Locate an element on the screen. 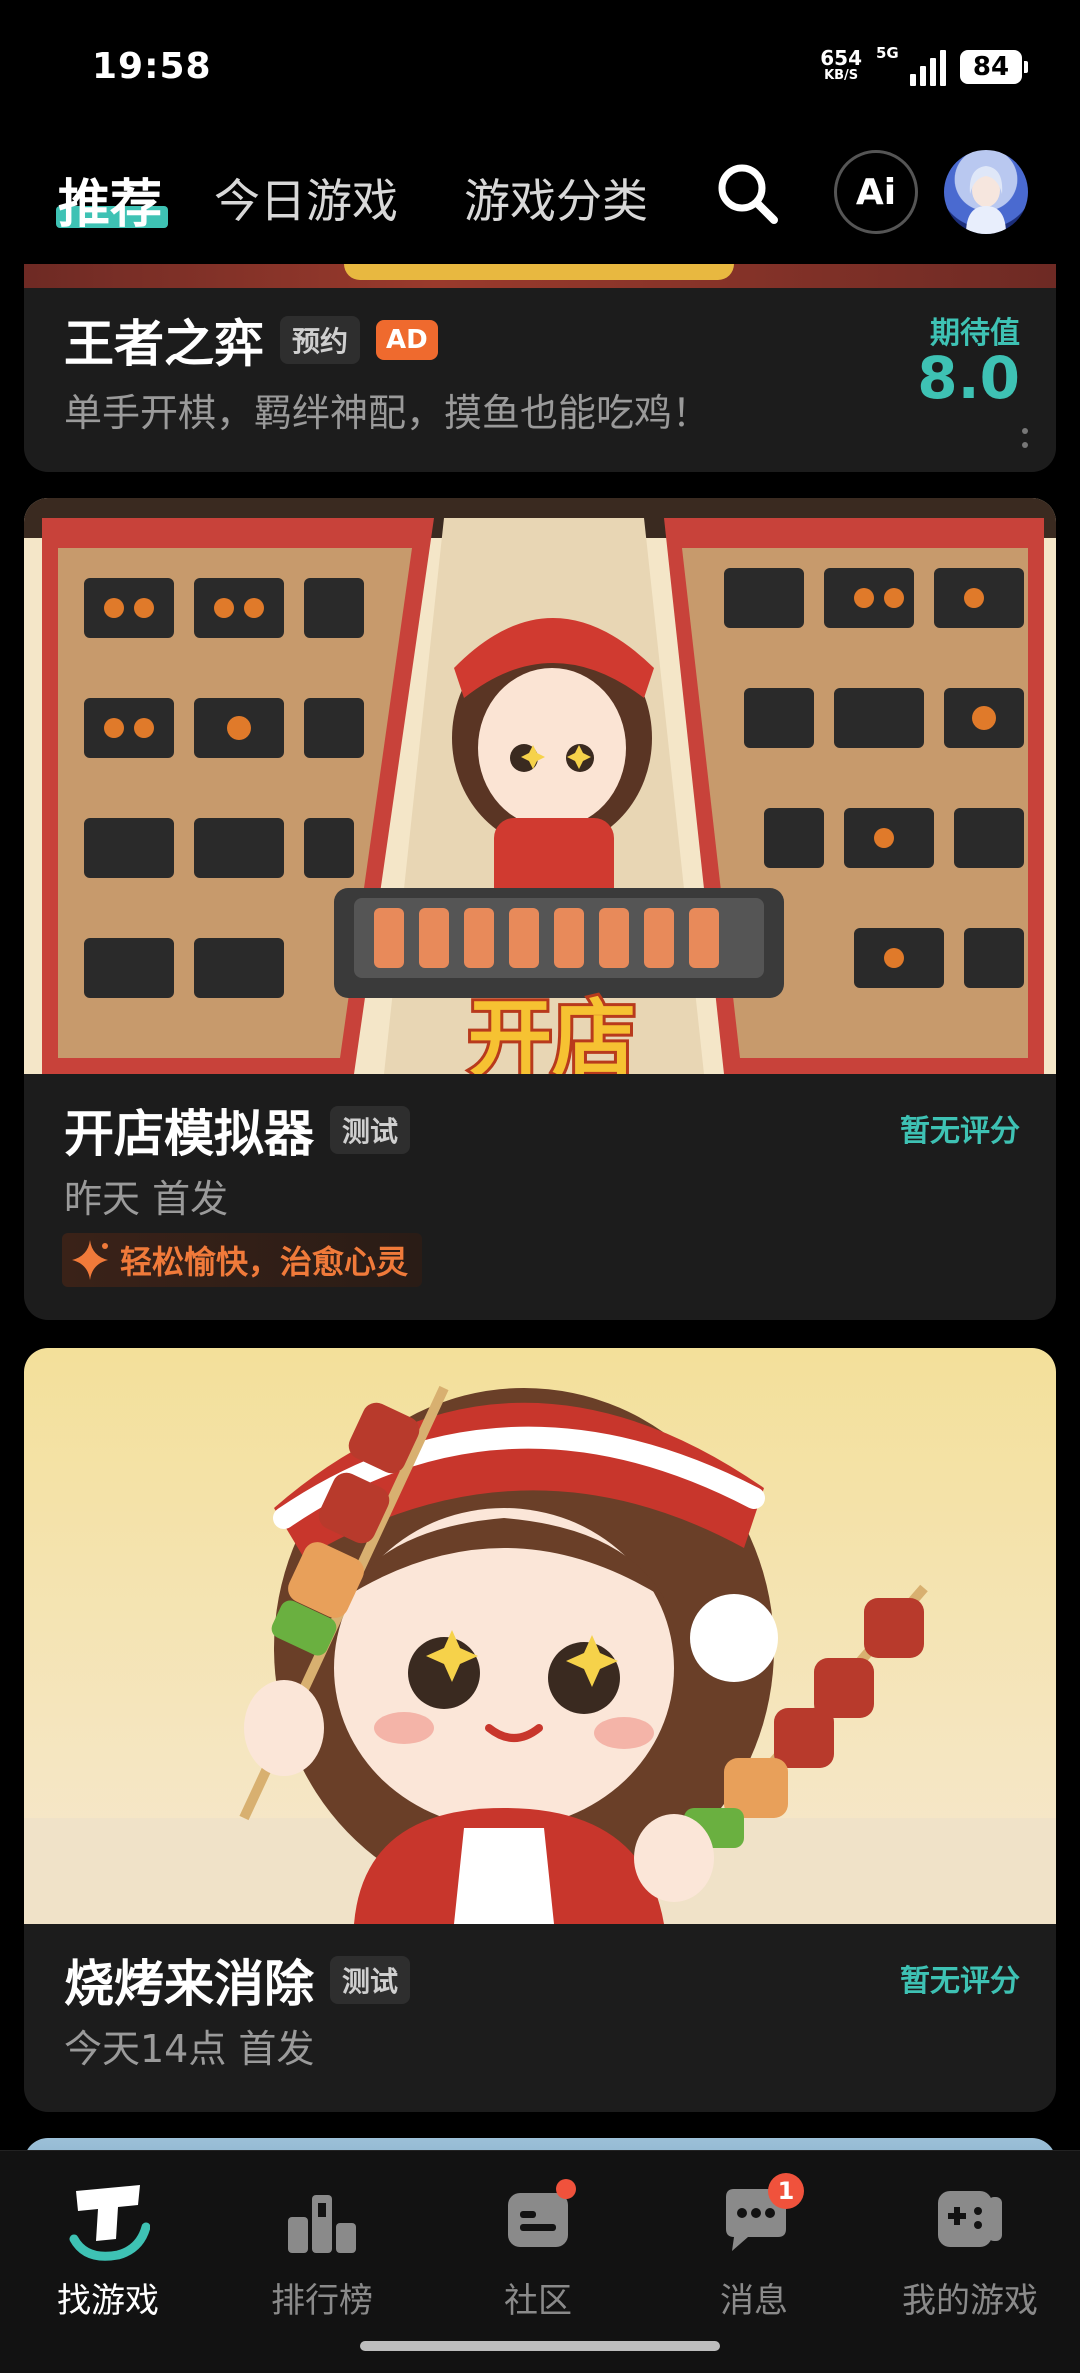 The height and width of the screenshot is (2373, 1080). tab-today-games: 今日游戏 is located at coordinates (306, 198).